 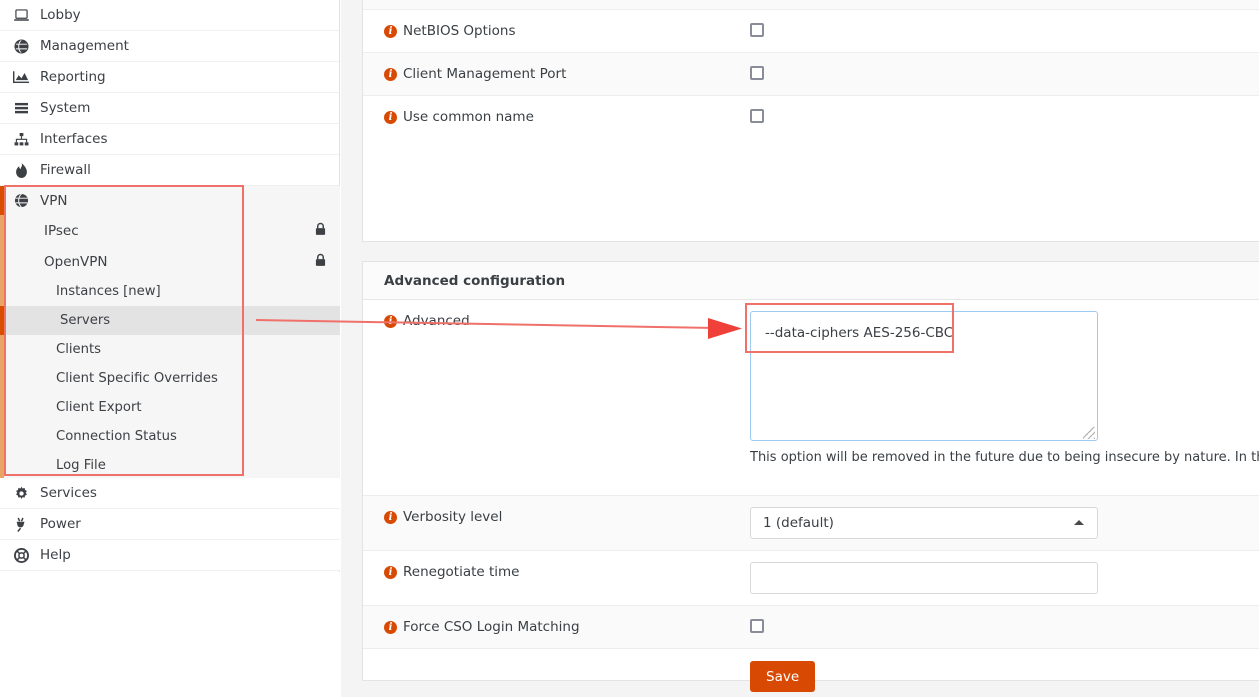 I want to click on sidebar-item-management: Management, so click(x=169, y=46).